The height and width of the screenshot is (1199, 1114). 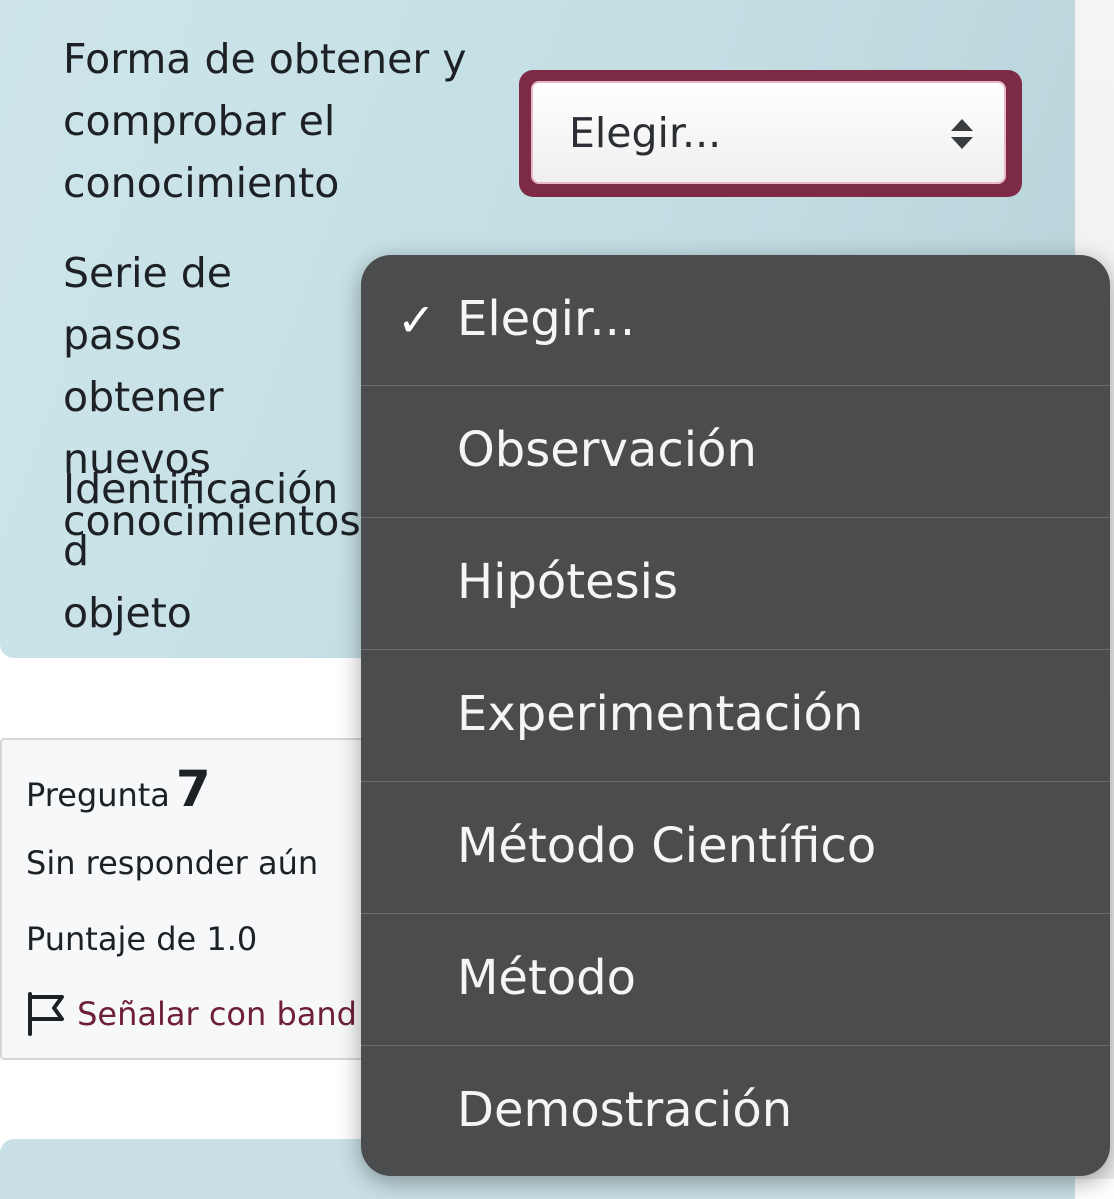 I want to click on question-number: 7, so click(x=193, y=789).